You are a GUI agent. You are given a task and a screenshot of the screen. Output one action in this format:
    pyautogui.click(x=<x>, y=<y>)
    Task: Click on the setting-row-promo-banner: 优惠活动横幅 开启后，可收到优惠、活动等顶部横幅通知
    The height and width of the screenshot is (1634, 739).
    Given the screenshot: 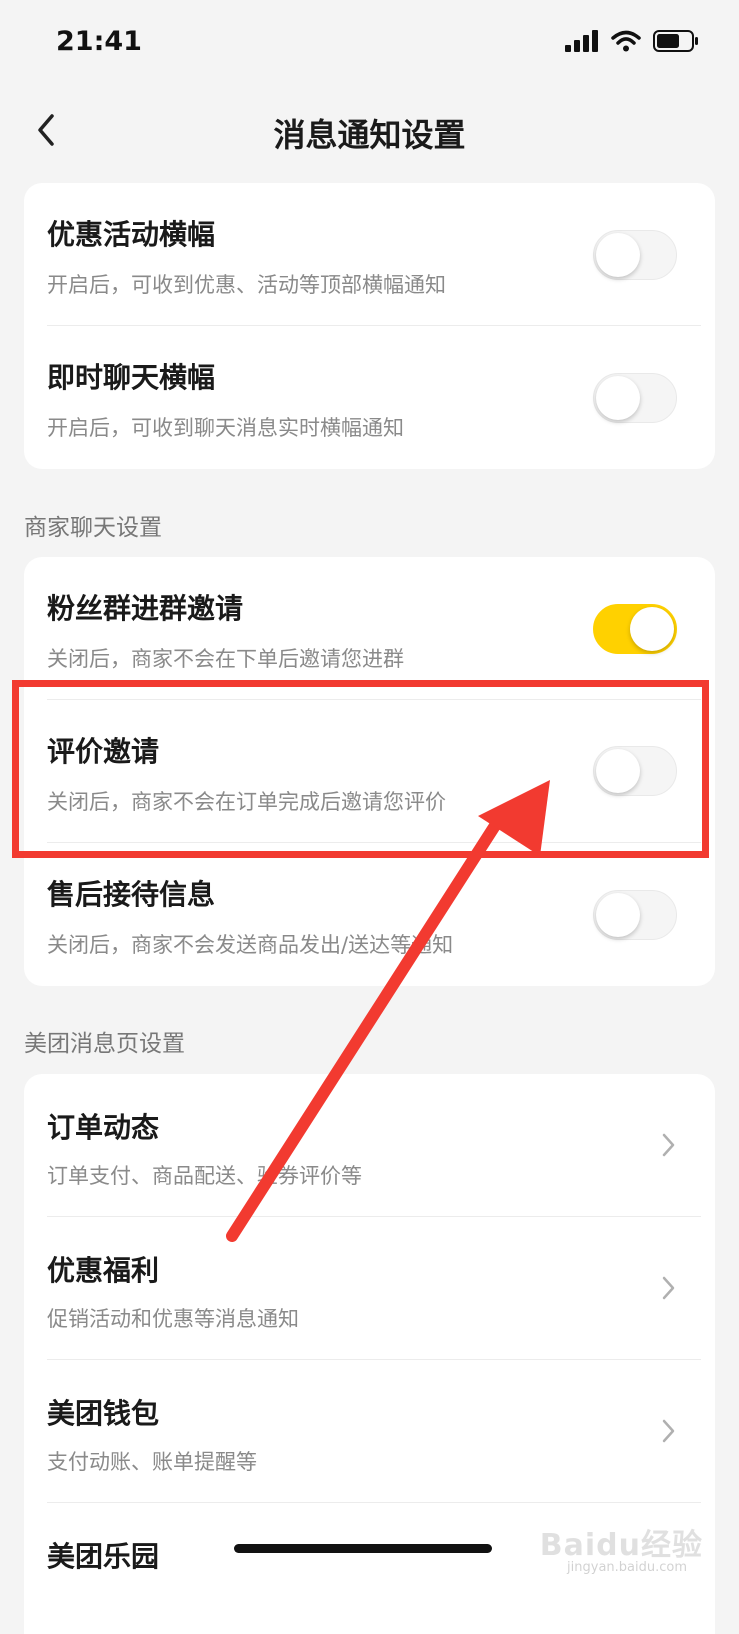 What is the action you would take?
    pyautogui.click(x=369, y=254)
    